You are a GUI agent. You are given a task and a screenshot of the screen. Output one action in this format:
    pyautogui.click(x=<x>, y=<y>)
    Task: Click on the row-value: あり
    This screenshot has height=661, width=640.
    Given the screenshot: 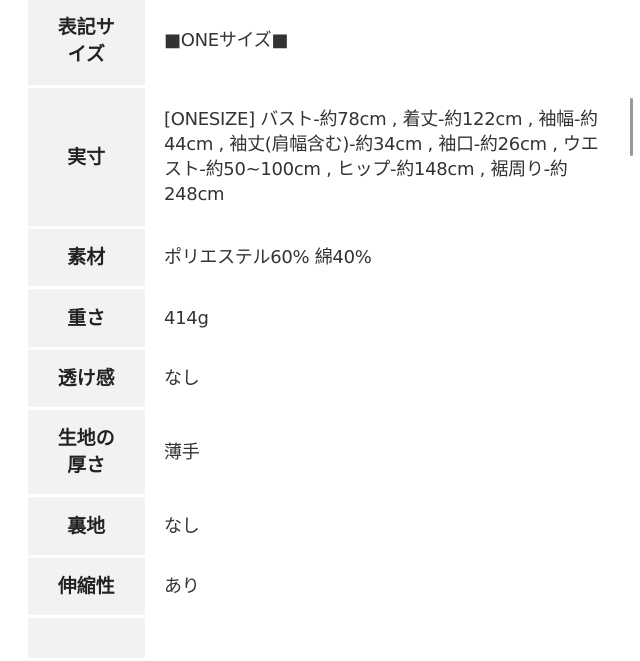 What is the action you would take?
    pyautogui.click(x=381, y=586)
    